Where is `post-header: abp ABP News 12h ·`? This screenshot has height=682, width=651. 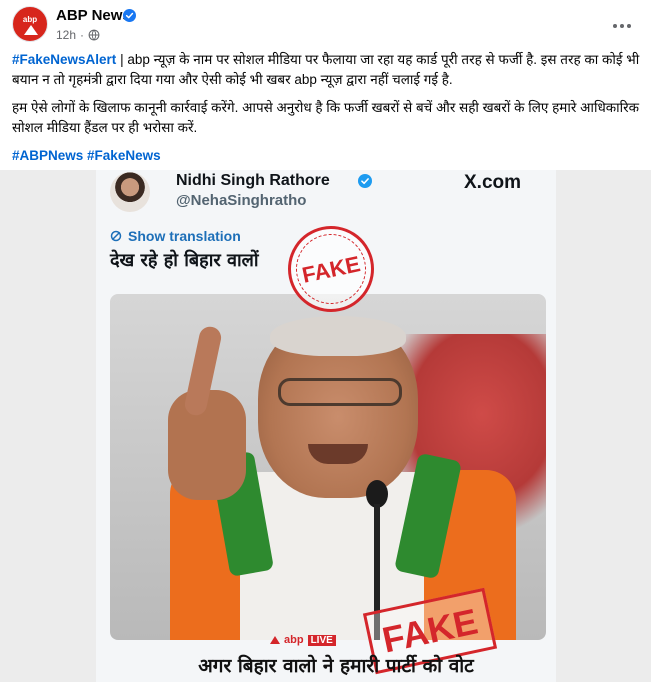 post-header: abp ABP News 12h · is located at coordinates (325, 25).